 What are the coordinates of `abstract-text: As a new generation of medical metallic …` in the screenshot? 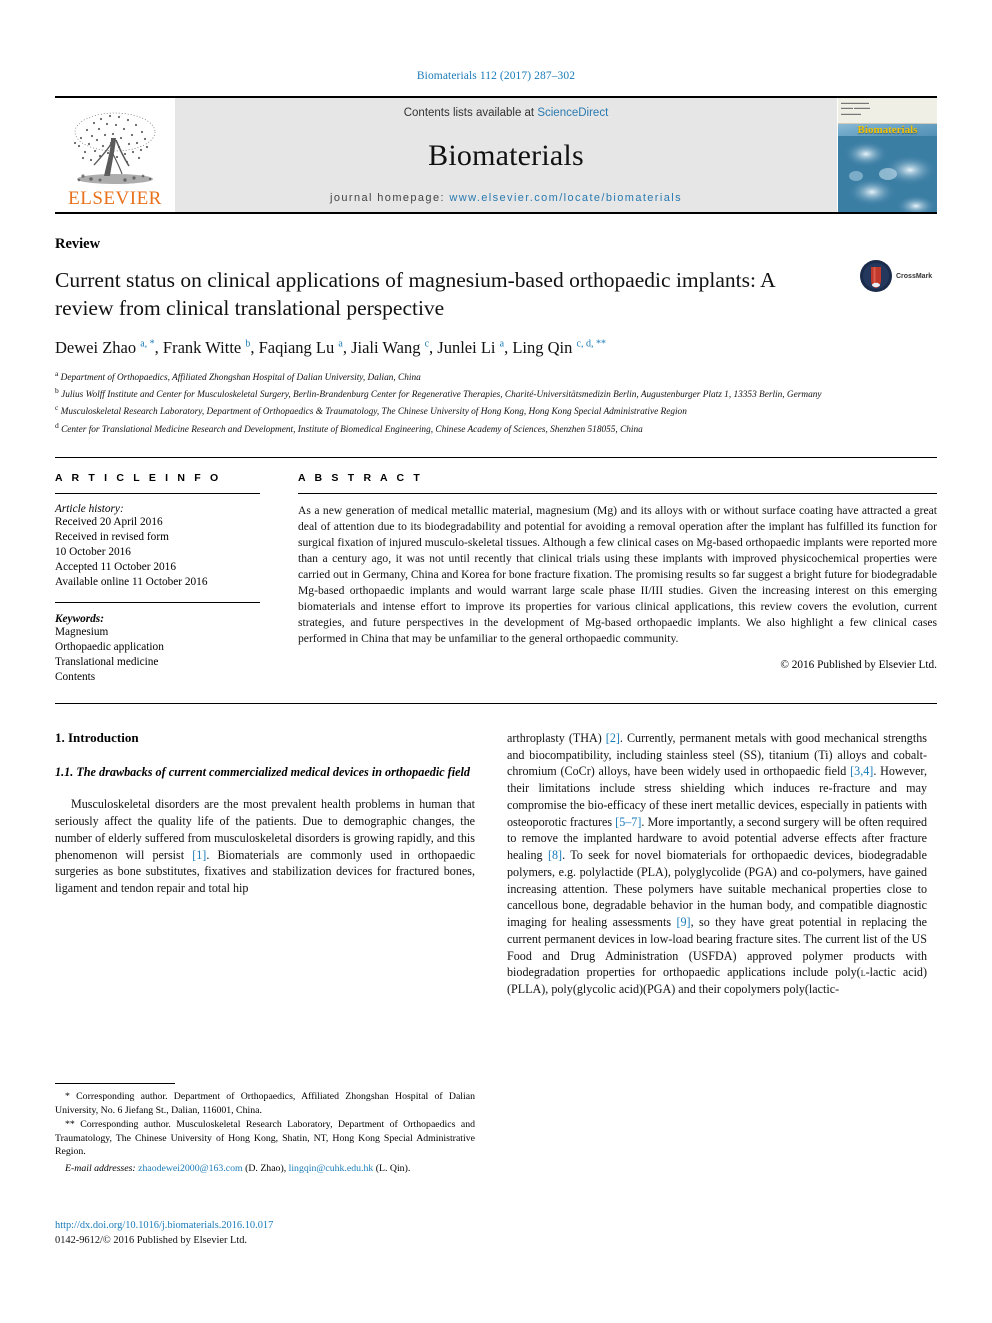 It's located at (617, 574).